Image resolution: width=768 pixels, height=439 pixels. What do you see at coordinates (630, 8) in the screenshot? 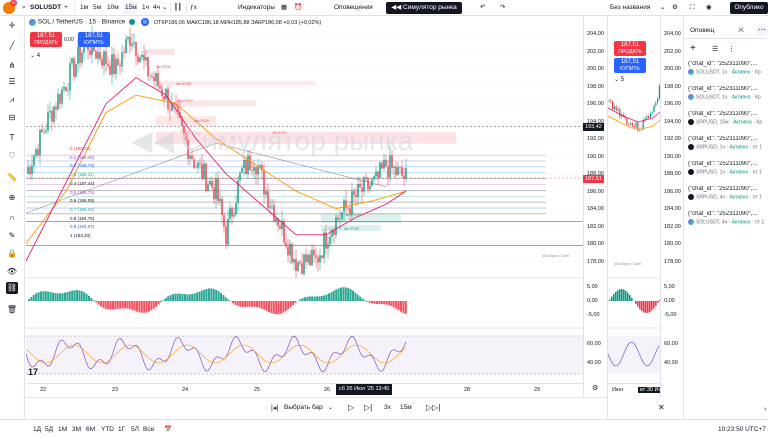
I see `unnamed-layout-button: Без названия` at bounding box center [630, 8].